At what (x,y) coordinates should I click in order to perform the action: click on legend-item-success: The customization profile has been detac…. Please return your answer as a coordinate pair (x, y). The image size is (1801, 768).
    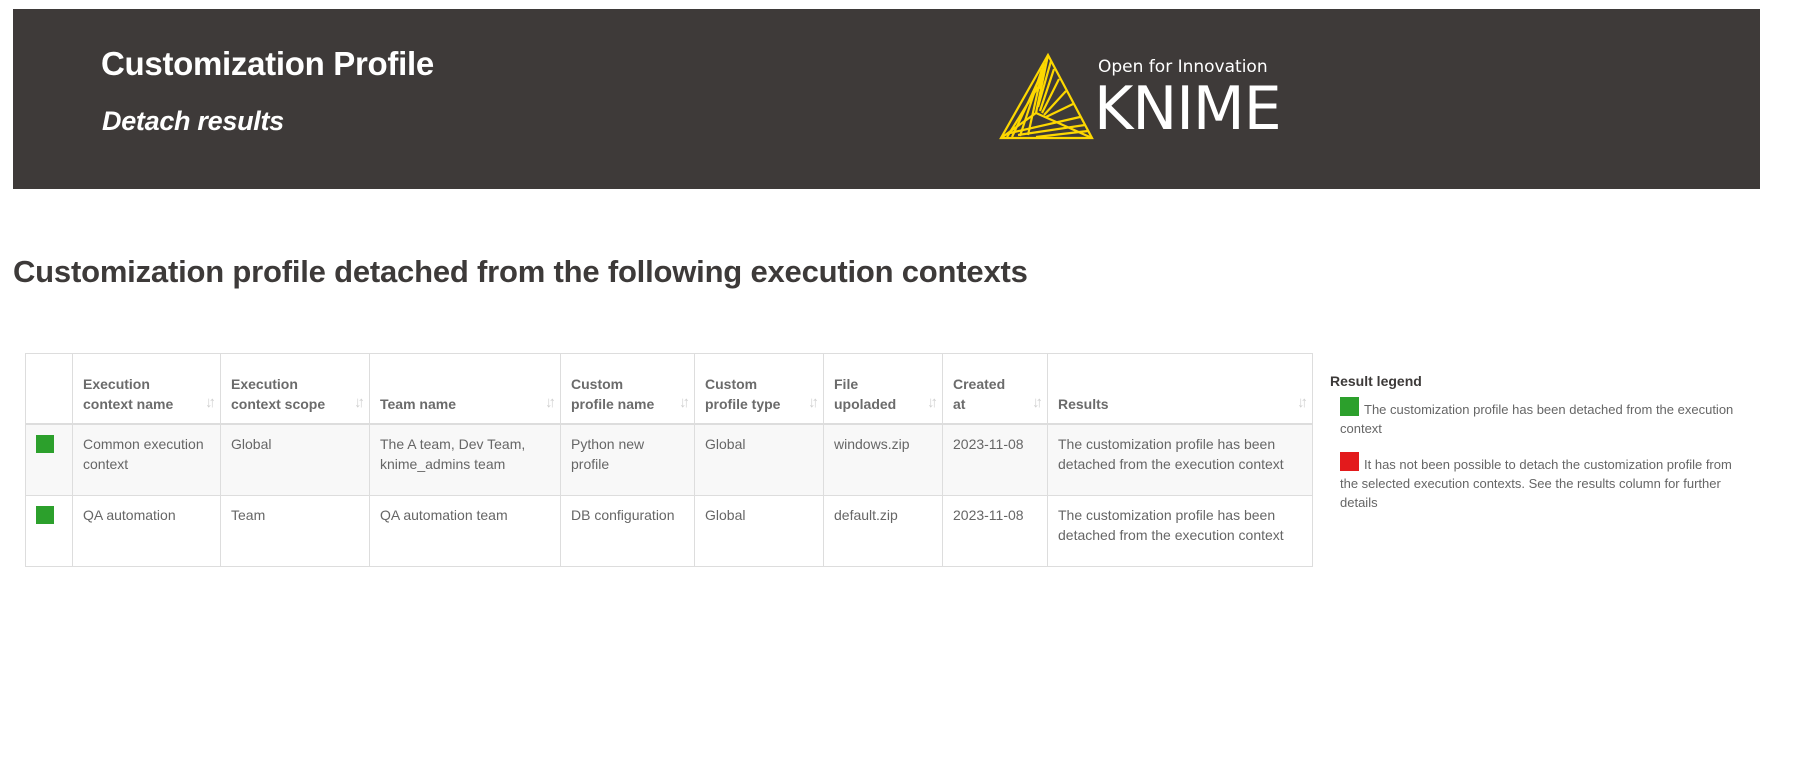
    Looking at the image, I should click on (1545, 417).